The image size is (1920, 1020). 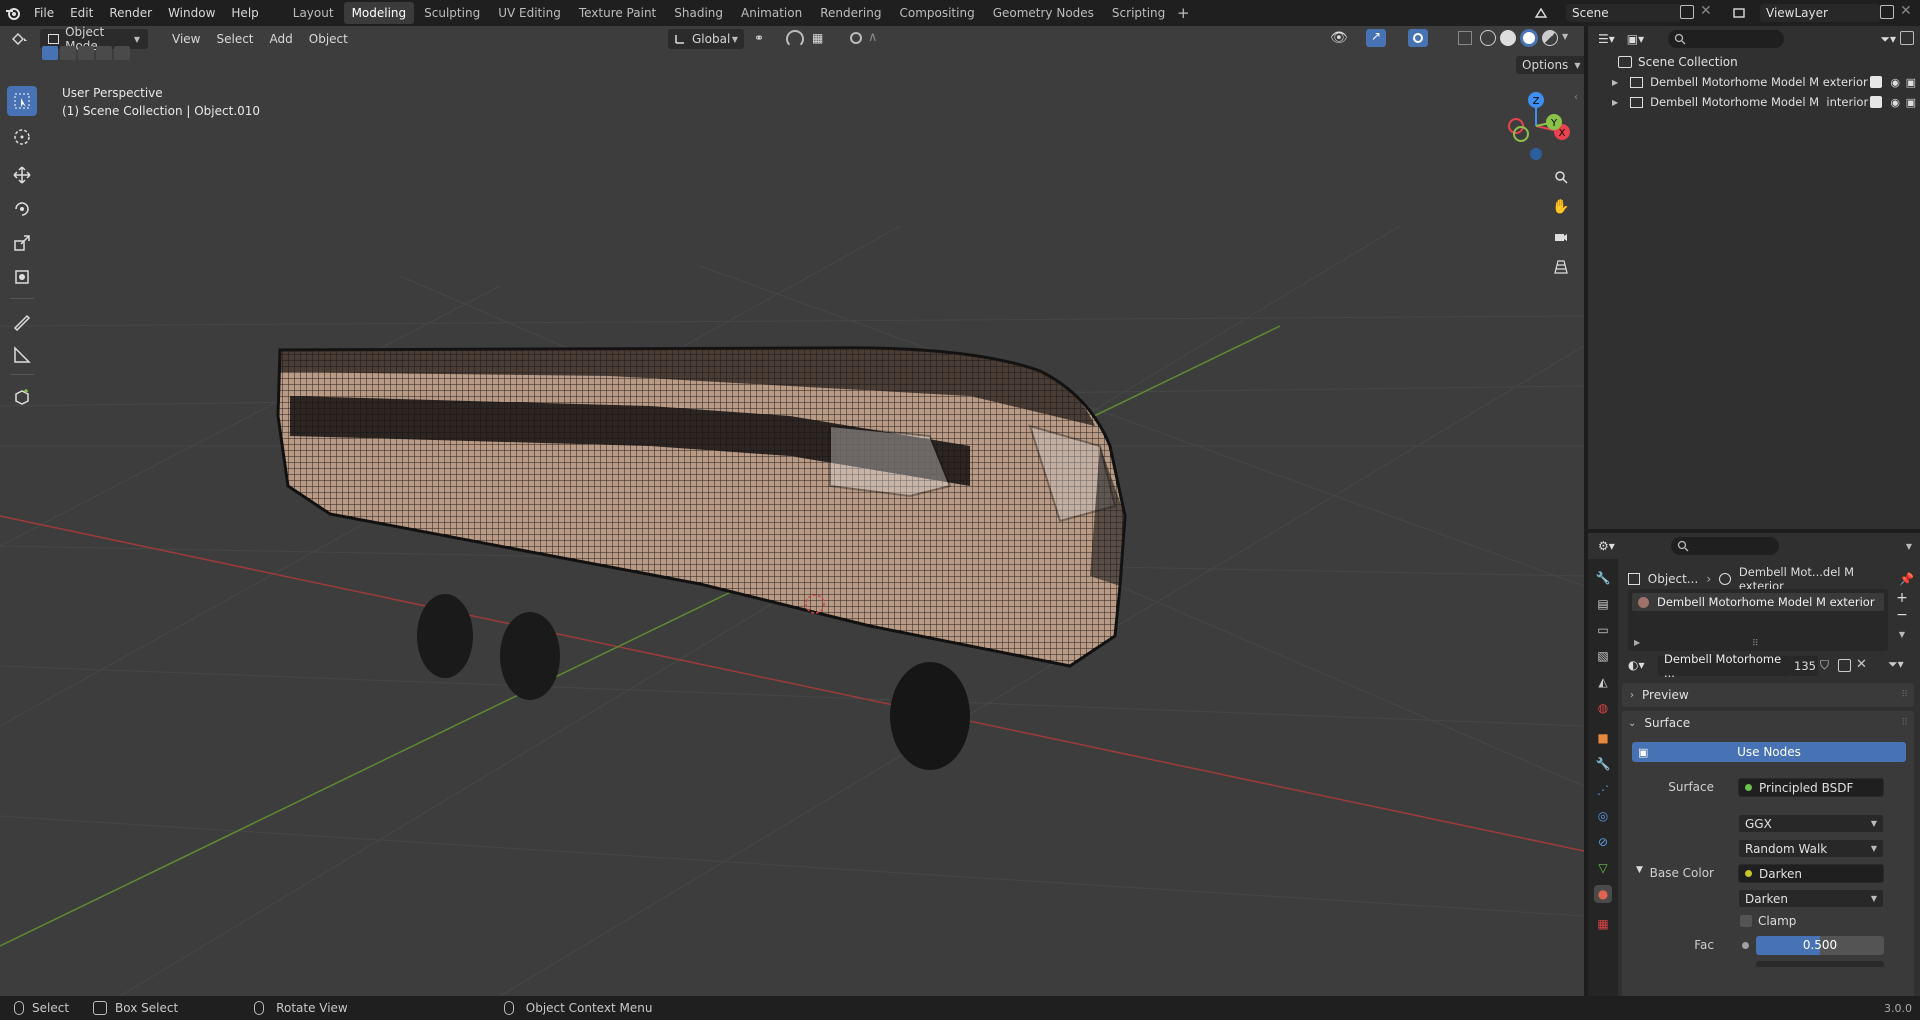 What do you see at coordinates (1603, 708) in the screenshot?
I see `world-tab-icon: ◍` at bounding box center [1603, 708].